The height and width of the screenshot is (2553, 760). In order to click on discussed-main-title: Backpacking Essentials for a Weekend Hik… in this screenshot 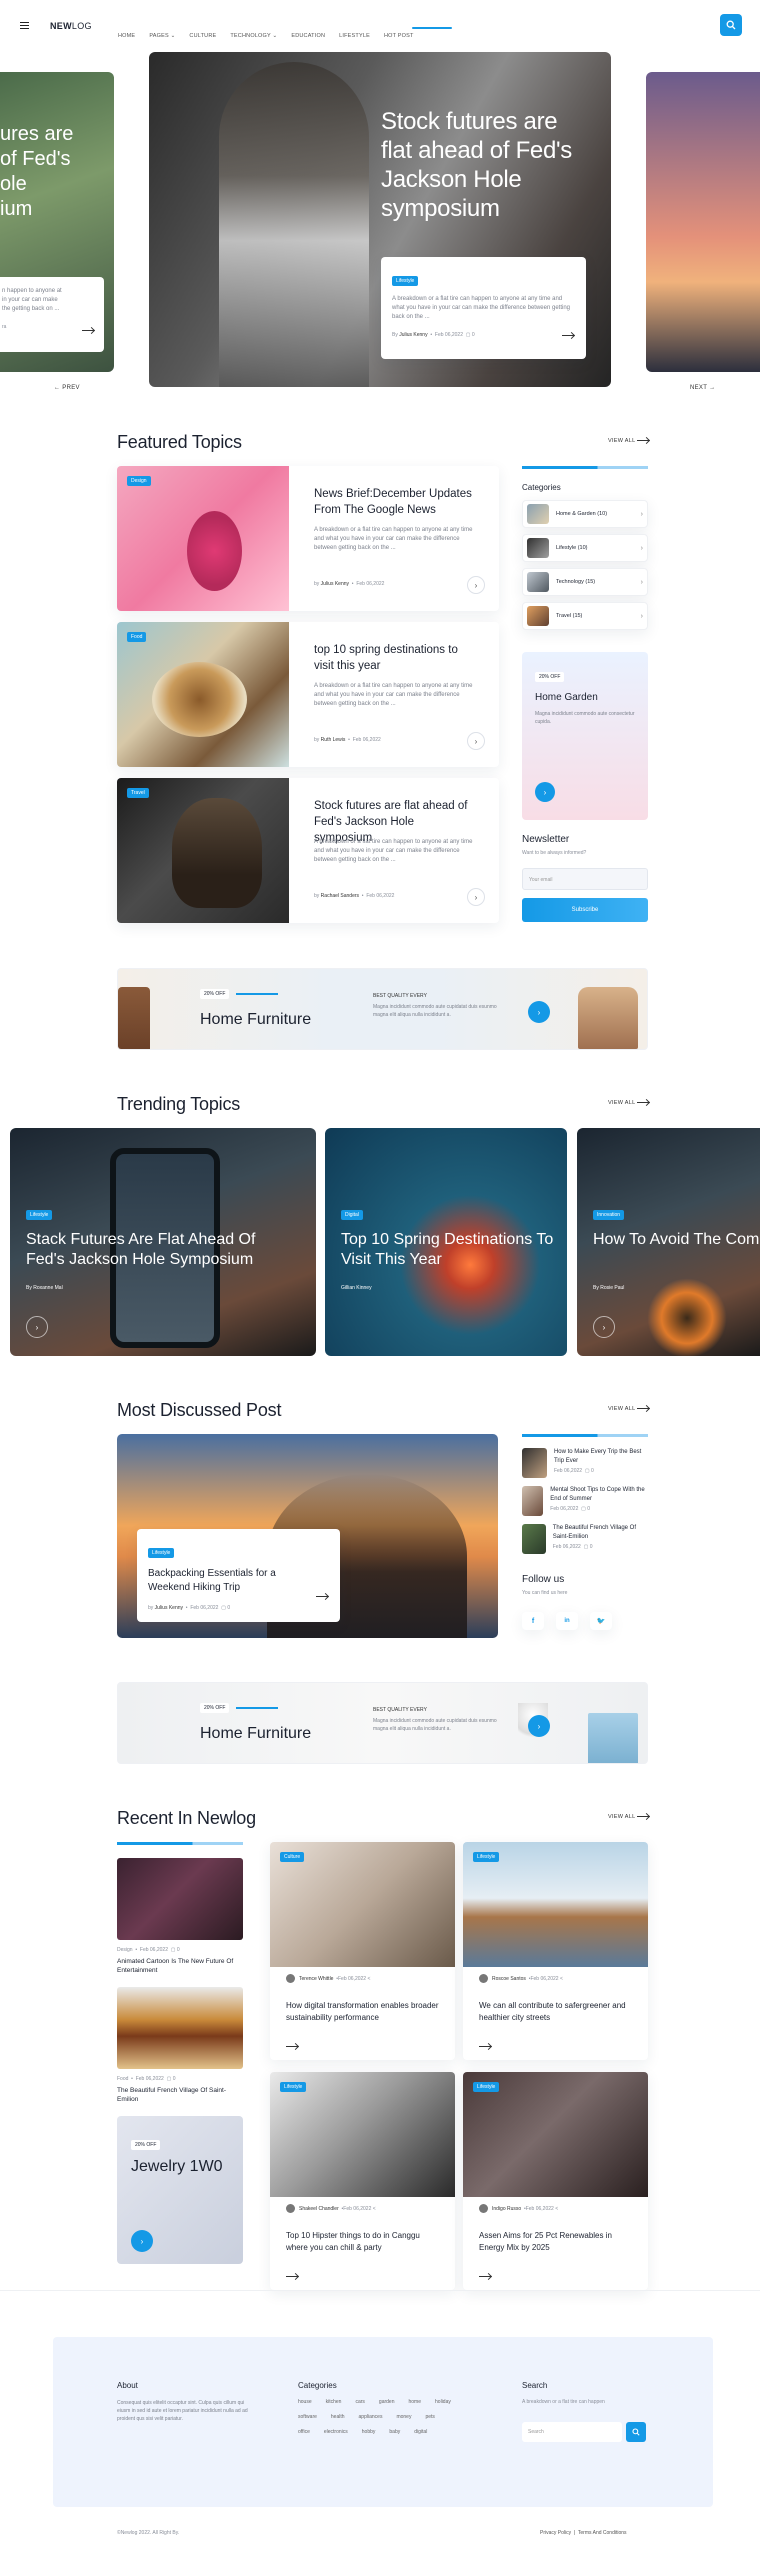, I will do `click(228, 1581)`.